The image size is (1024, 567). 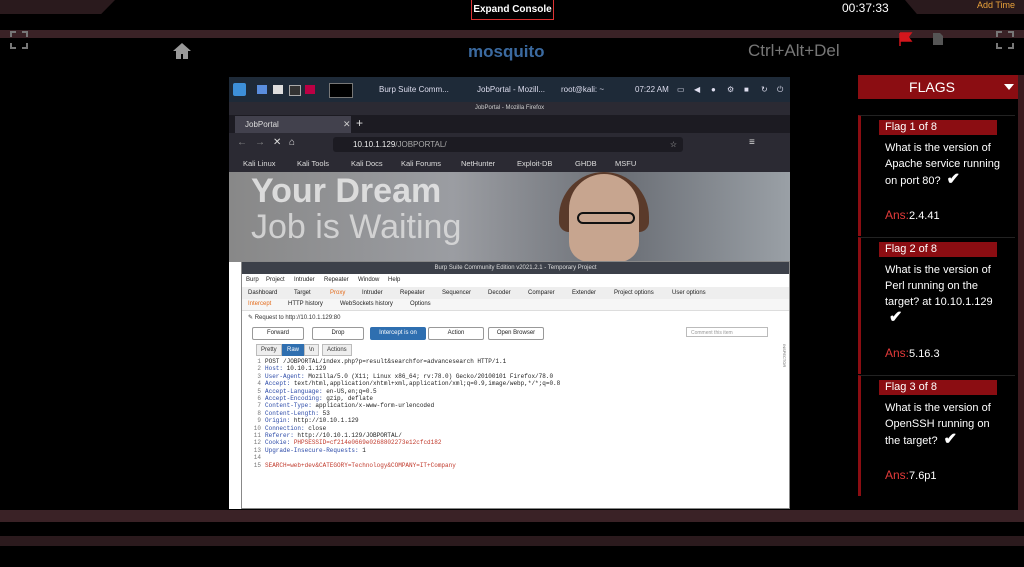 I want to click on notification-icon: ●, so click(x=713, y=89).